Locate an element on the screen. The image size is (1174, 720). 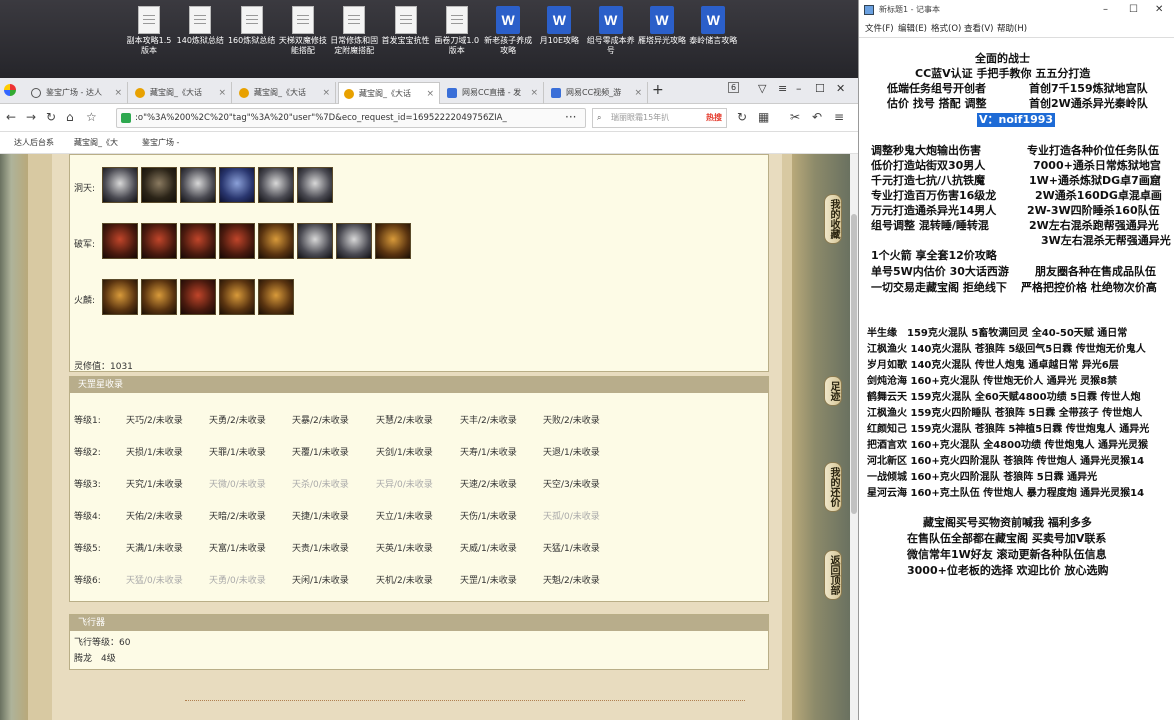
maximize-button: ☐ is located at coordinates (820, 88).